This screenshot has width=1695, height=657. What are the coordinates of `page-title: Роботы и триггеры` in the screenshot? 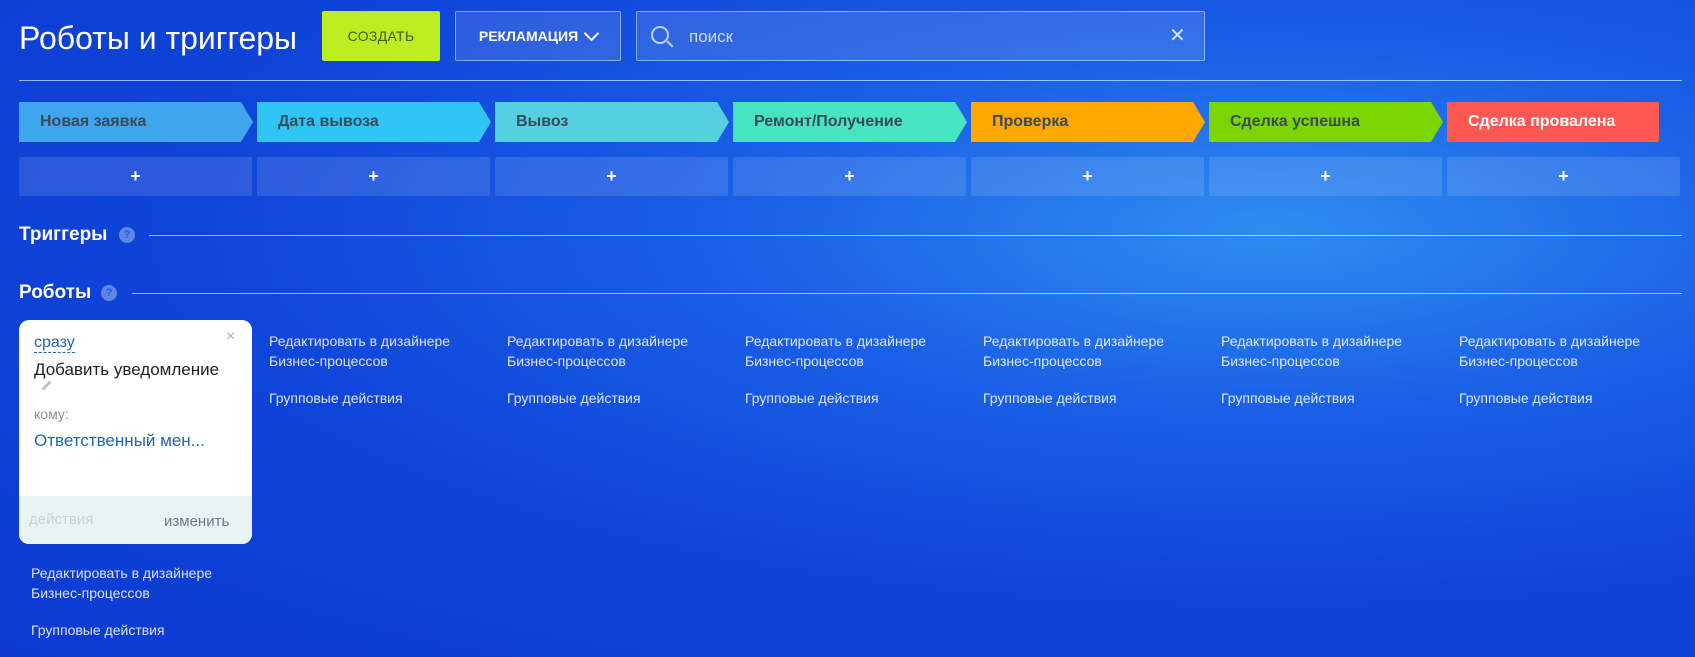 It's located at (158, 38).